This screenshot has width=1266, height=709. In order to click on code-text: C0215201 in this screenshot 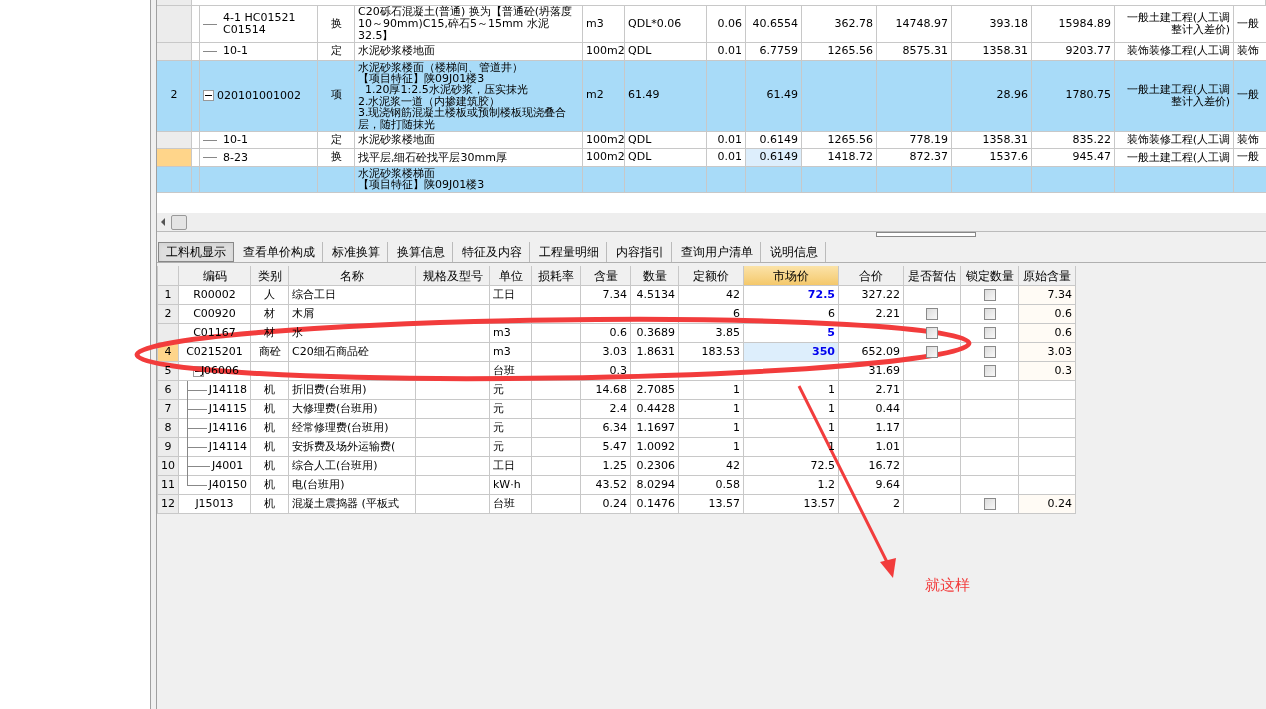, I will do `click(214, 351)`.